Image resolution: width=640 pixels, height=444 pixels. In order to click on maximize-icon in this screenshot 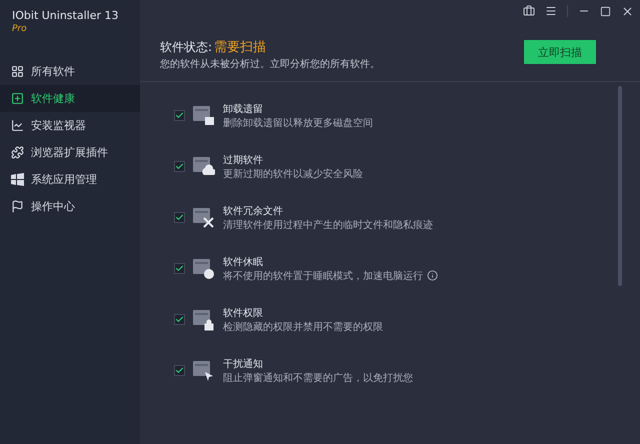, I will do `click(605, 11)`.